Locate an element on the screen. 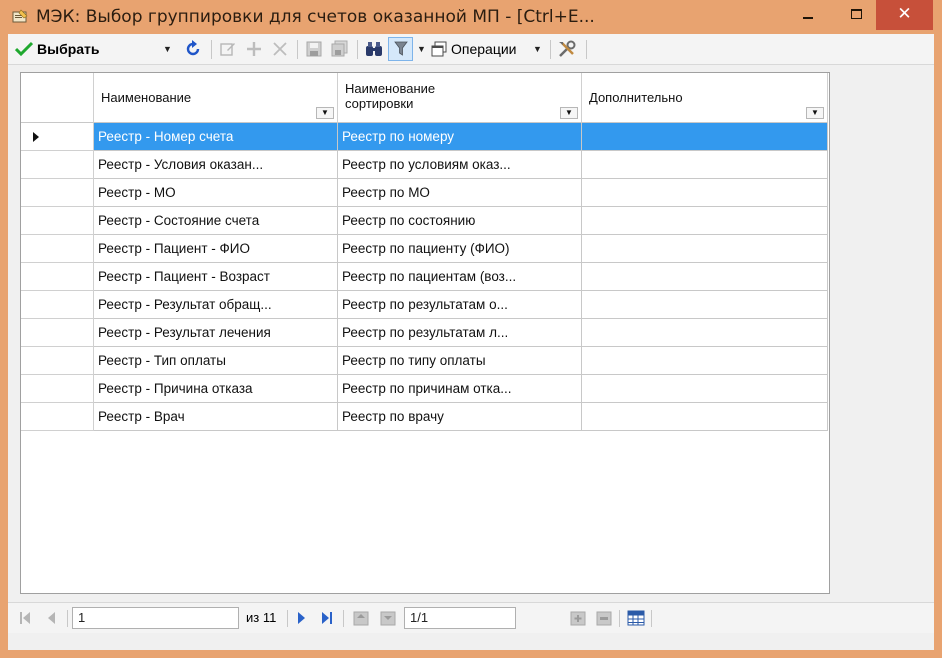 The image size is (942, 658). select-button: Выбрать is located at coordinates (57, 49).